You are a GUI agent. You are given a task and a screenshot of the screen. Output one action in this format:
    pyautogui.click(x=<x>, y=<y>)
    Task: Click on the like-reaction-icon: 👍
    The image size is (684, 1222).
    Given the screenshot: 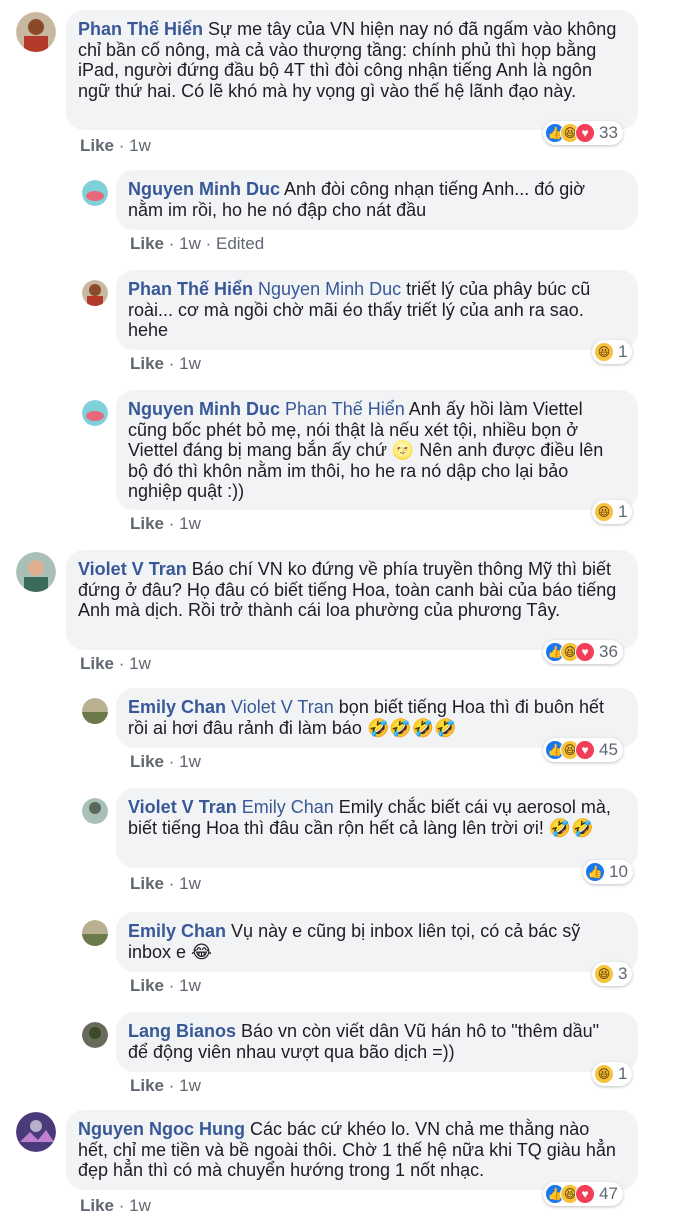 What is the action you would take?
    pyautogui.click(x=595, y=872)
    